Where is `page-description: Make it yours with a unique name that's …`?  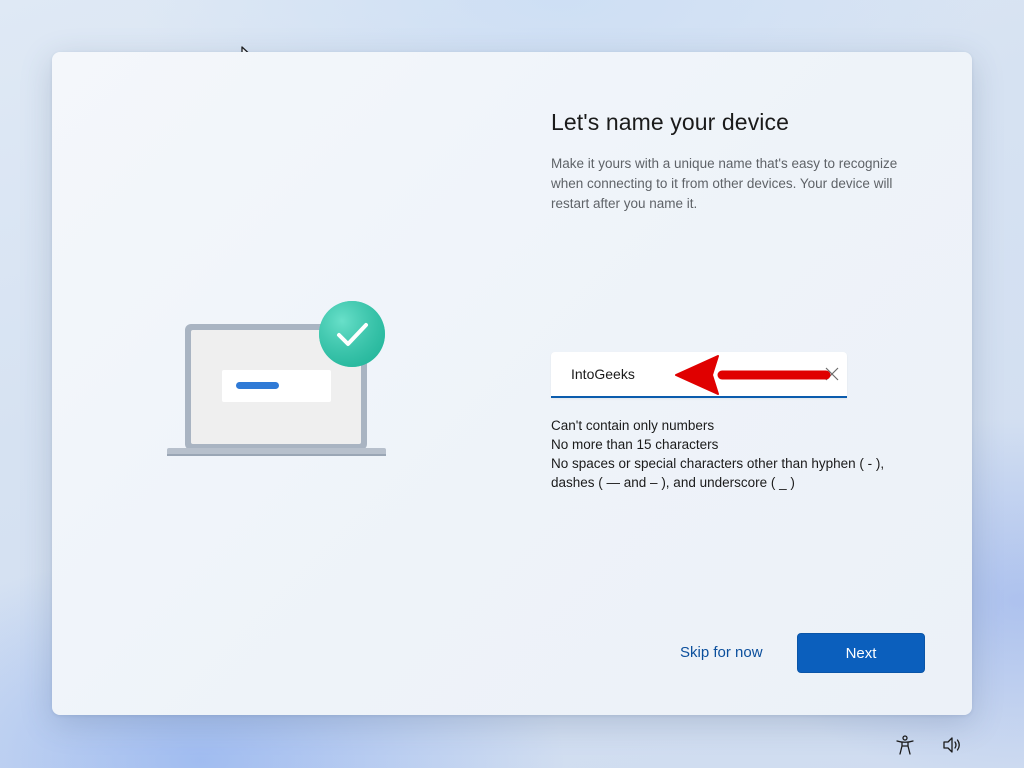 page-description: Make it yours with a unique name that's … is located at coordinates (724, 183).